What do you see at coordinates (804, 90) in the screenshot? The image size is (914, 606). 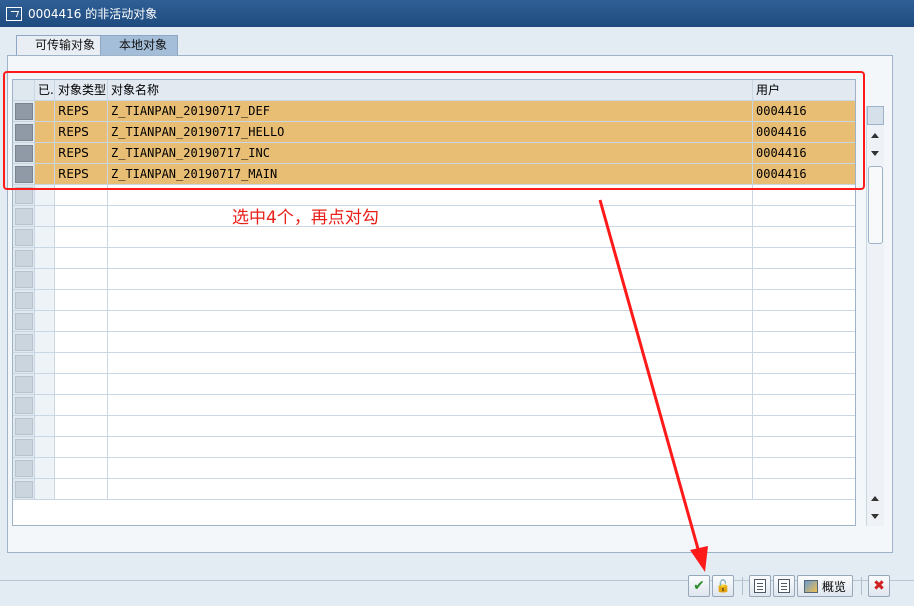 I see `column-header-user: 用户` at bounding box center [804, 90].